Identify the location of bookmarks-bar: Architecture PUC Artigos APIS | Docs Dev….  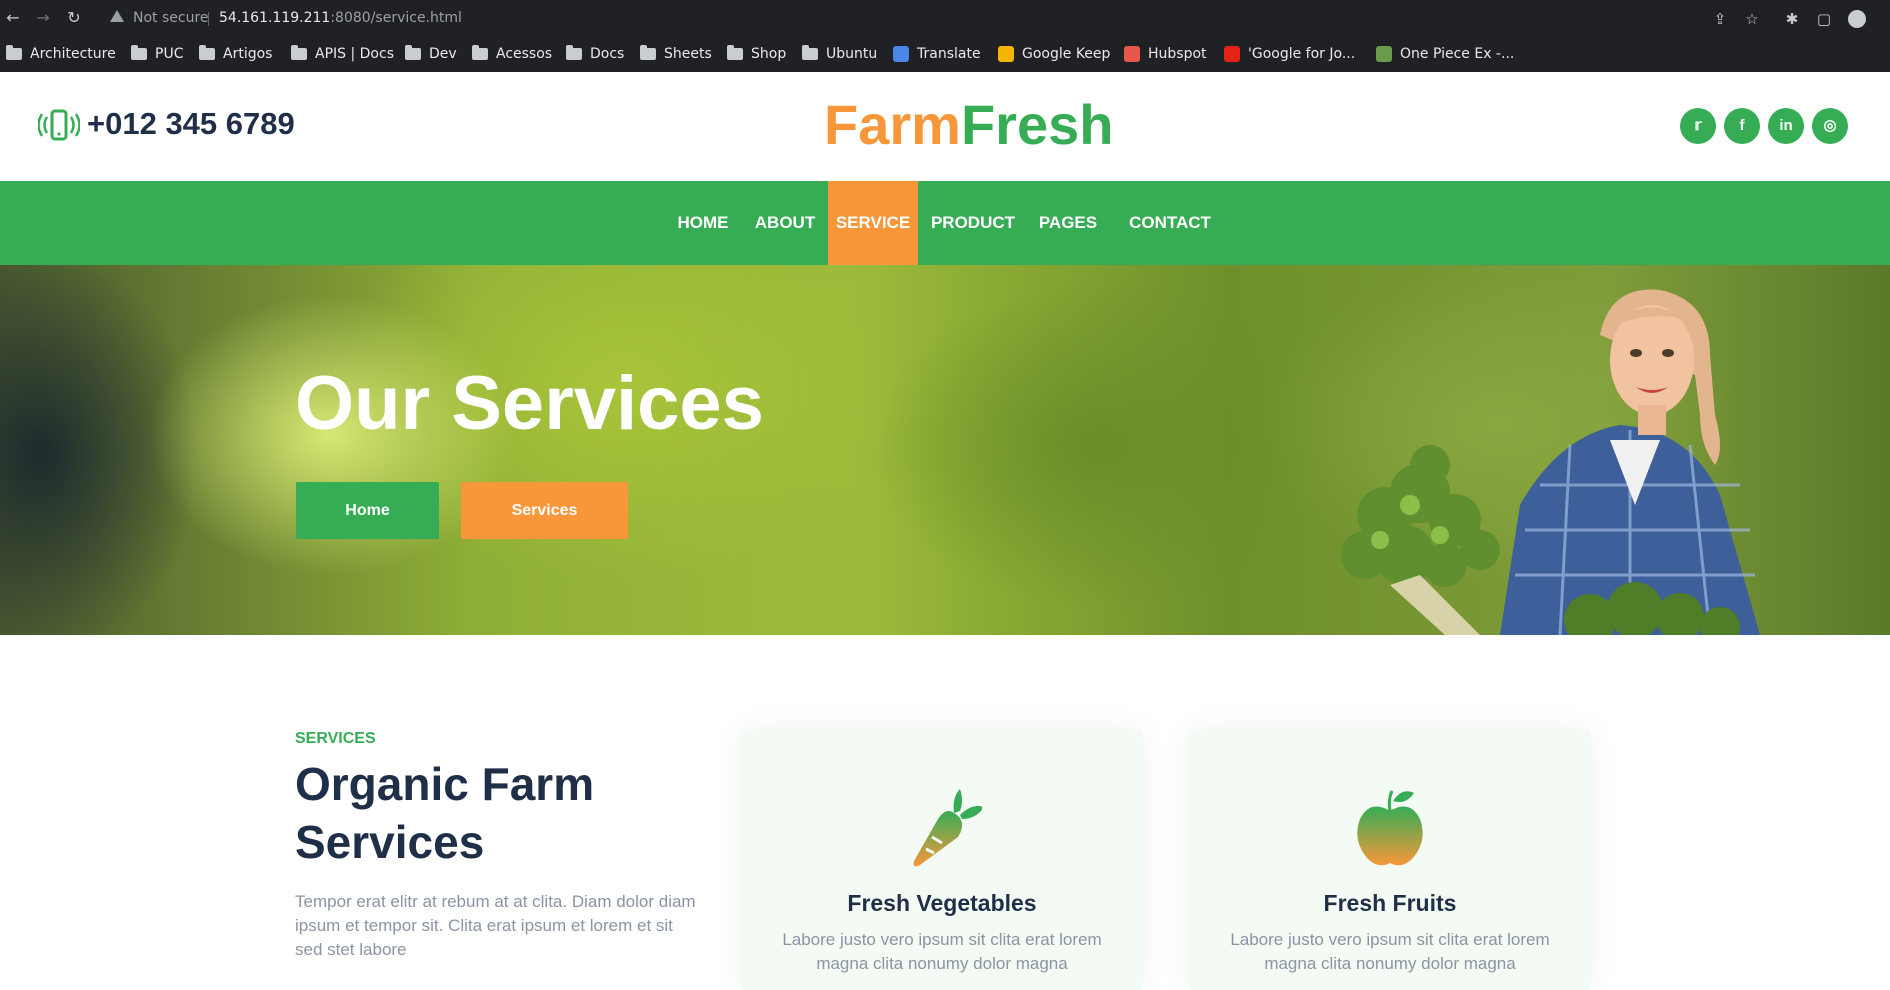
(945, 54).